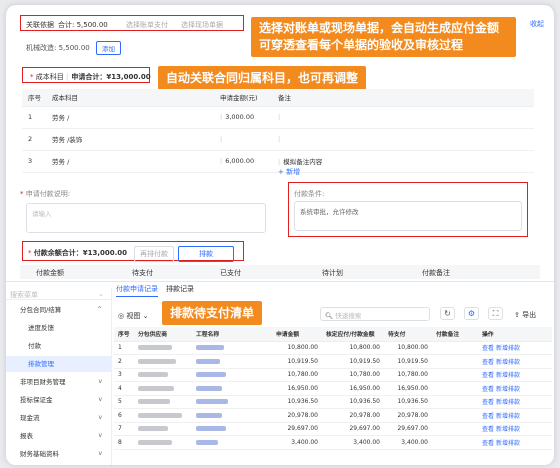 The width and height of the screenshot is (560, 468). What do you see at coordinates (408, 334) in the screenshot?
I see `col-pending: 待支付` at bounding box center [408, 334].